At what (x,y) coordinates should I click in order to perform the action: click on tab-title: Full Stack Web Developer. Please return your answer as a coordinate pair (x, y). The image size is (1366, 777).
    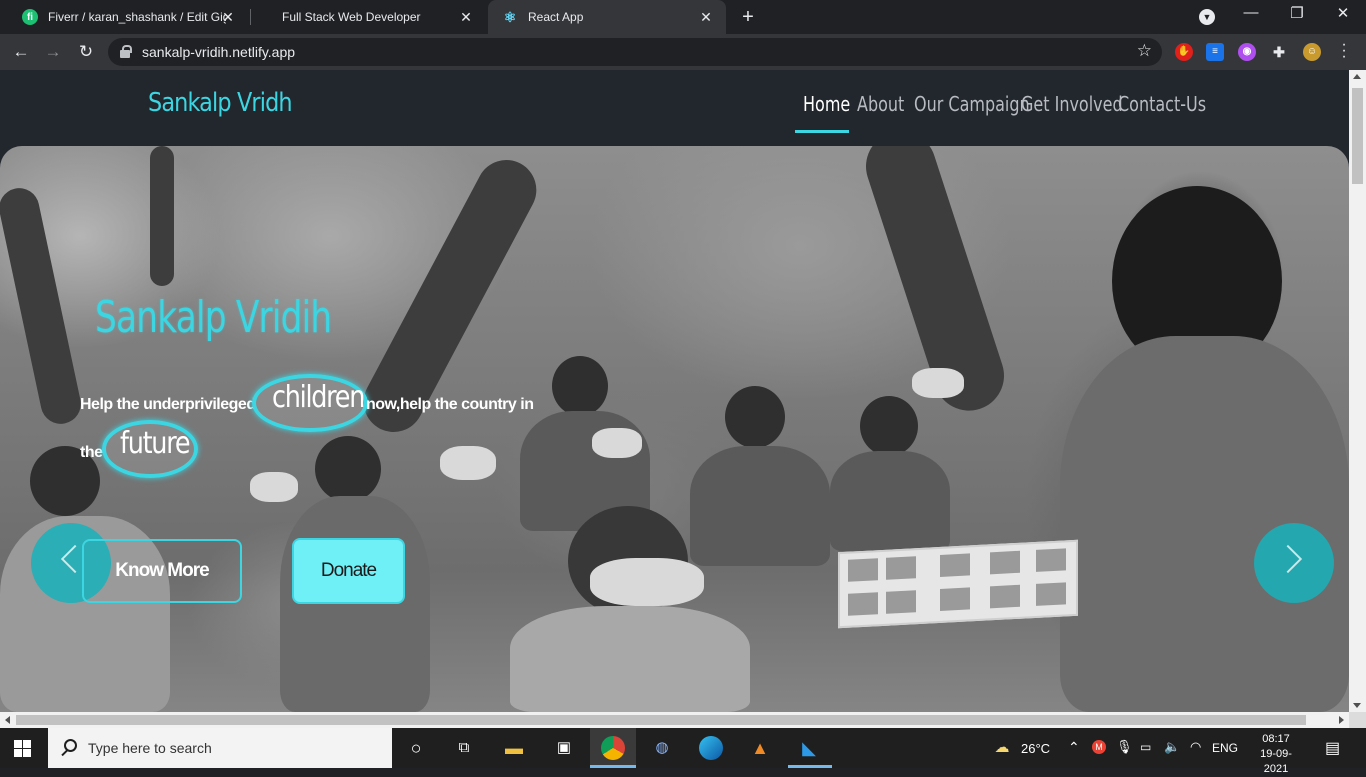
    Looking at the image, I should click on (351, 17).